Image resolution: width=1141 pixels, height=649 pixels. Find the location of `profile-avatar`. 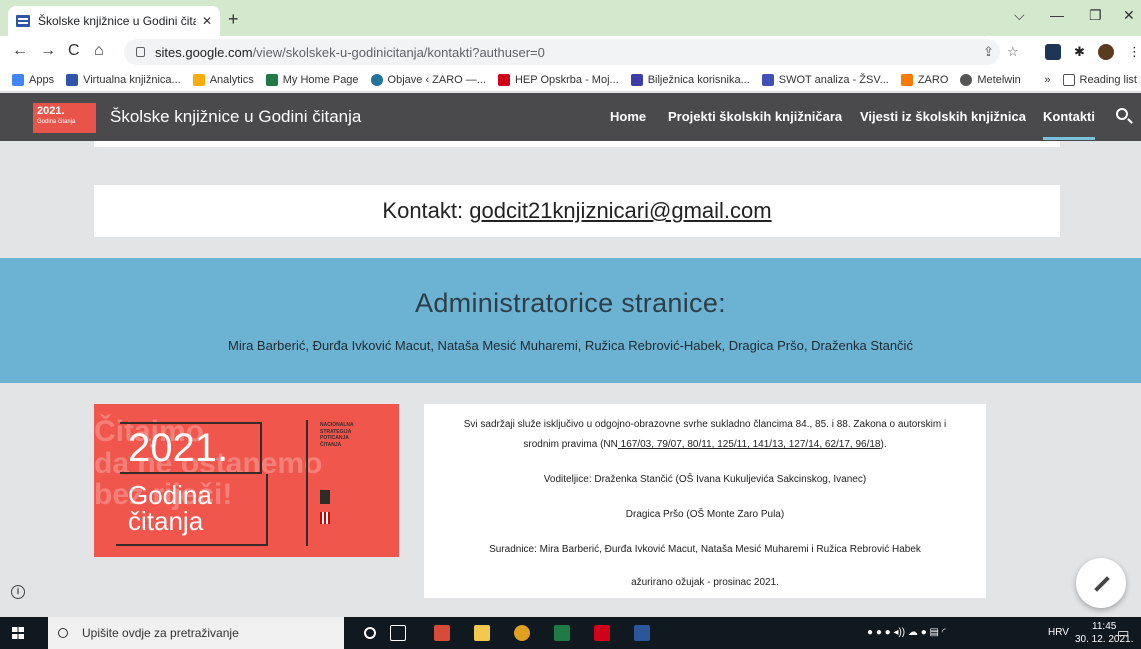

profile-avatar is located at coordinates (1106, 52).